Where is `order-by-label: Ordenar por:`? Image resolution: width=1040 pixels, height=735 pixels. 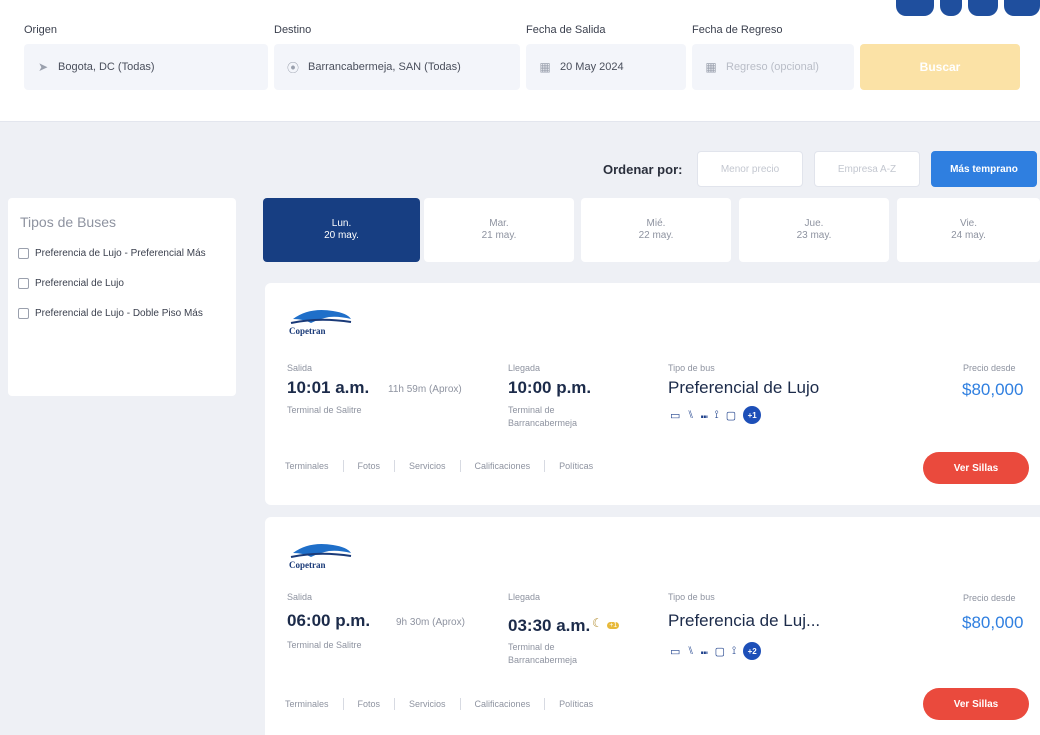 order-by-label: Ordenar por: is located at coordinates (643, 169).